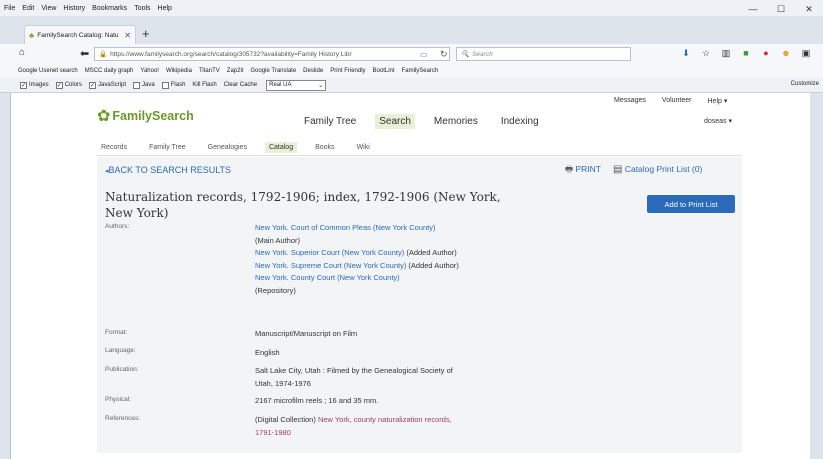 This screenshot has height=459, width=823. What do you see at coordinates (347, 71) in the screenshot?
I see `bookmark-item: Print Friendly` at bounding box center [347, 71].